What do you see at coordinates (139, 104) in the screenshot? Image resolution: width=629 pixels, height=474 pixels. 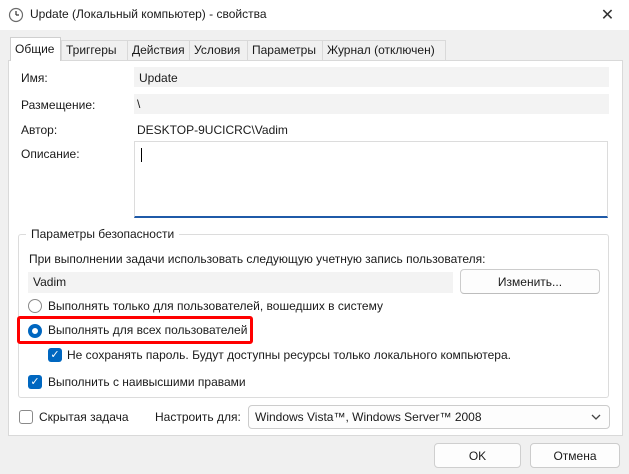 I see `location-value: \` at bounding box center [139, 104].